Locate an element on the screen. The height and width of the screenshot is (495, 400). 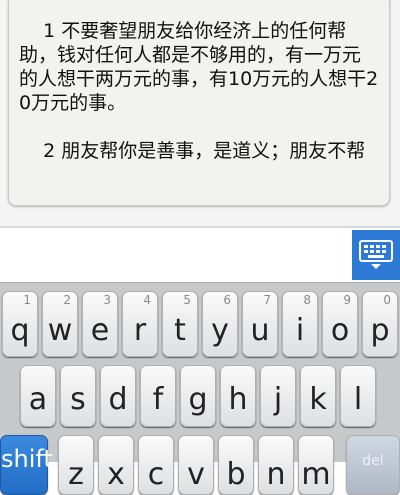
key-i: 8i is located at coordinates (300, 324).